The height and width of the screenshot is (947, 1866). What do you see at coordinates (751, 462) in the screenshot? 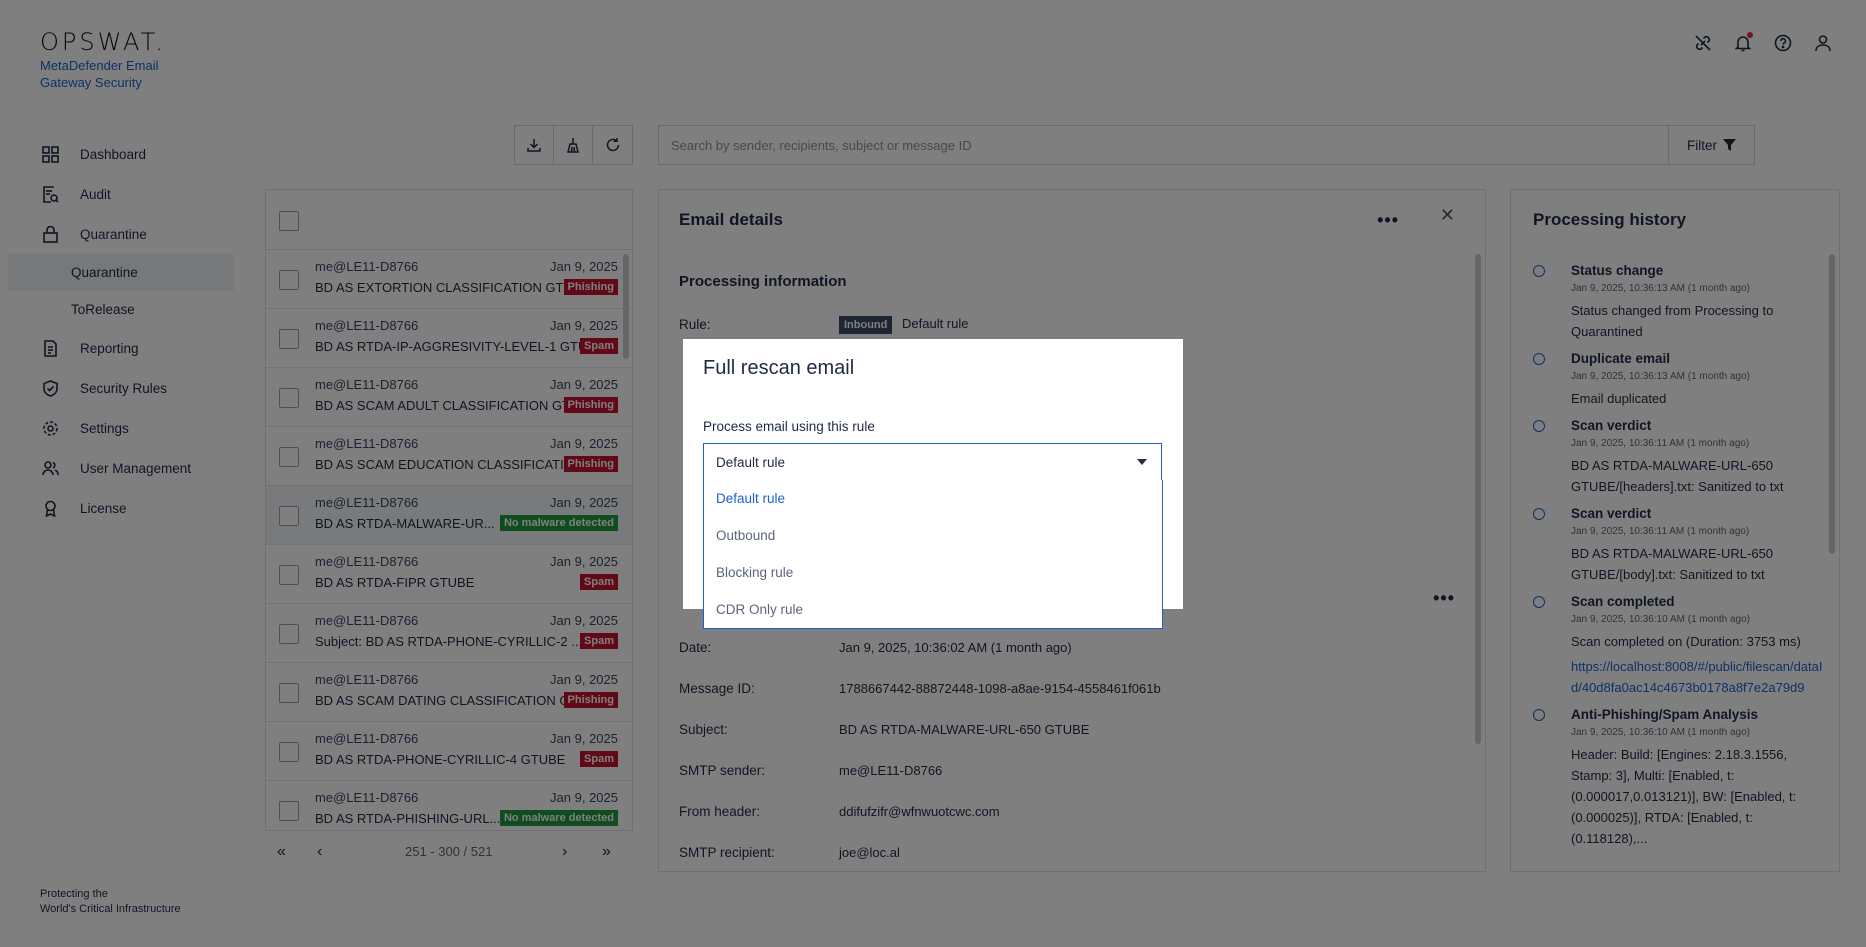
I see `rule-select-value: Default rule` at bounding box center [751, 462].